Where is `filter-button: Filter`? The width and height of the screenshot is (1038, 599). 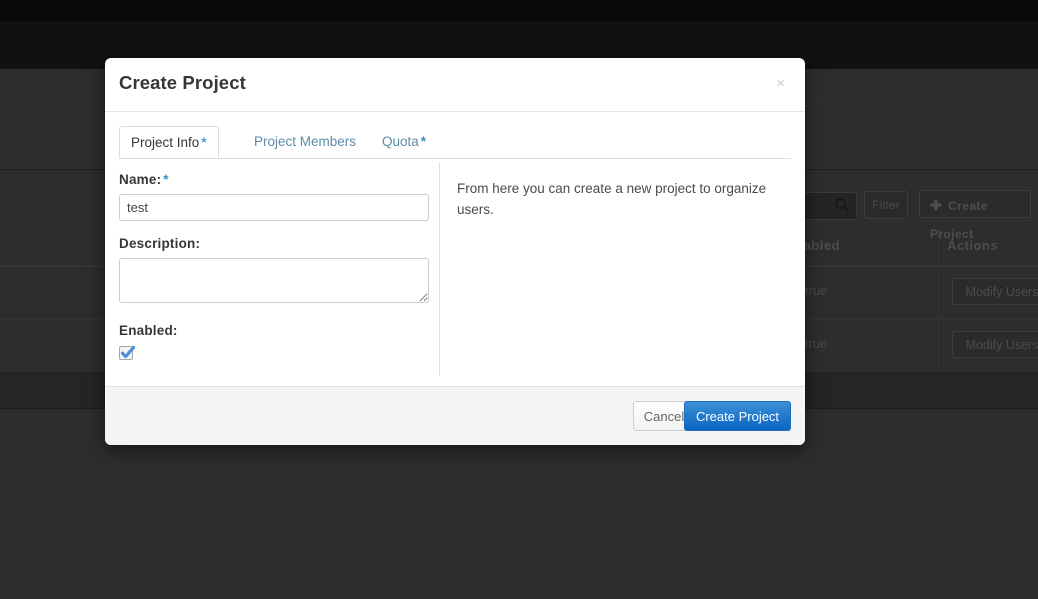
filter-button: Filter is located at coordinates (886, 205).